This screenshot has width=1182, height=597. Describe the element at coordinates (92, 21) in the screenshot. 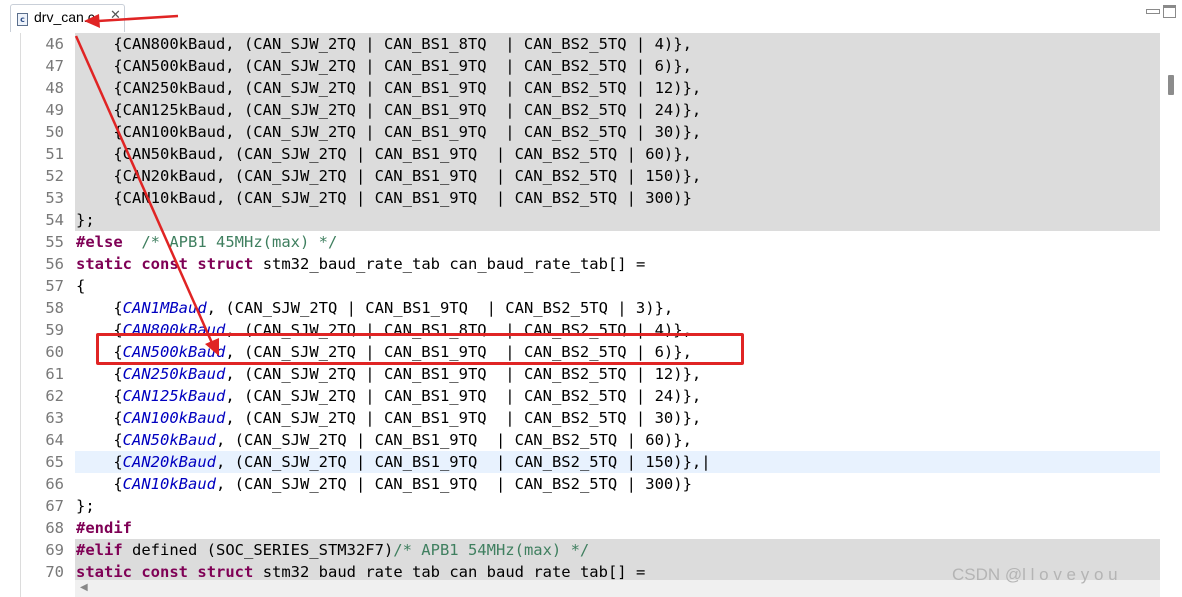

I see `arrow-head-tab-icon` at that location.